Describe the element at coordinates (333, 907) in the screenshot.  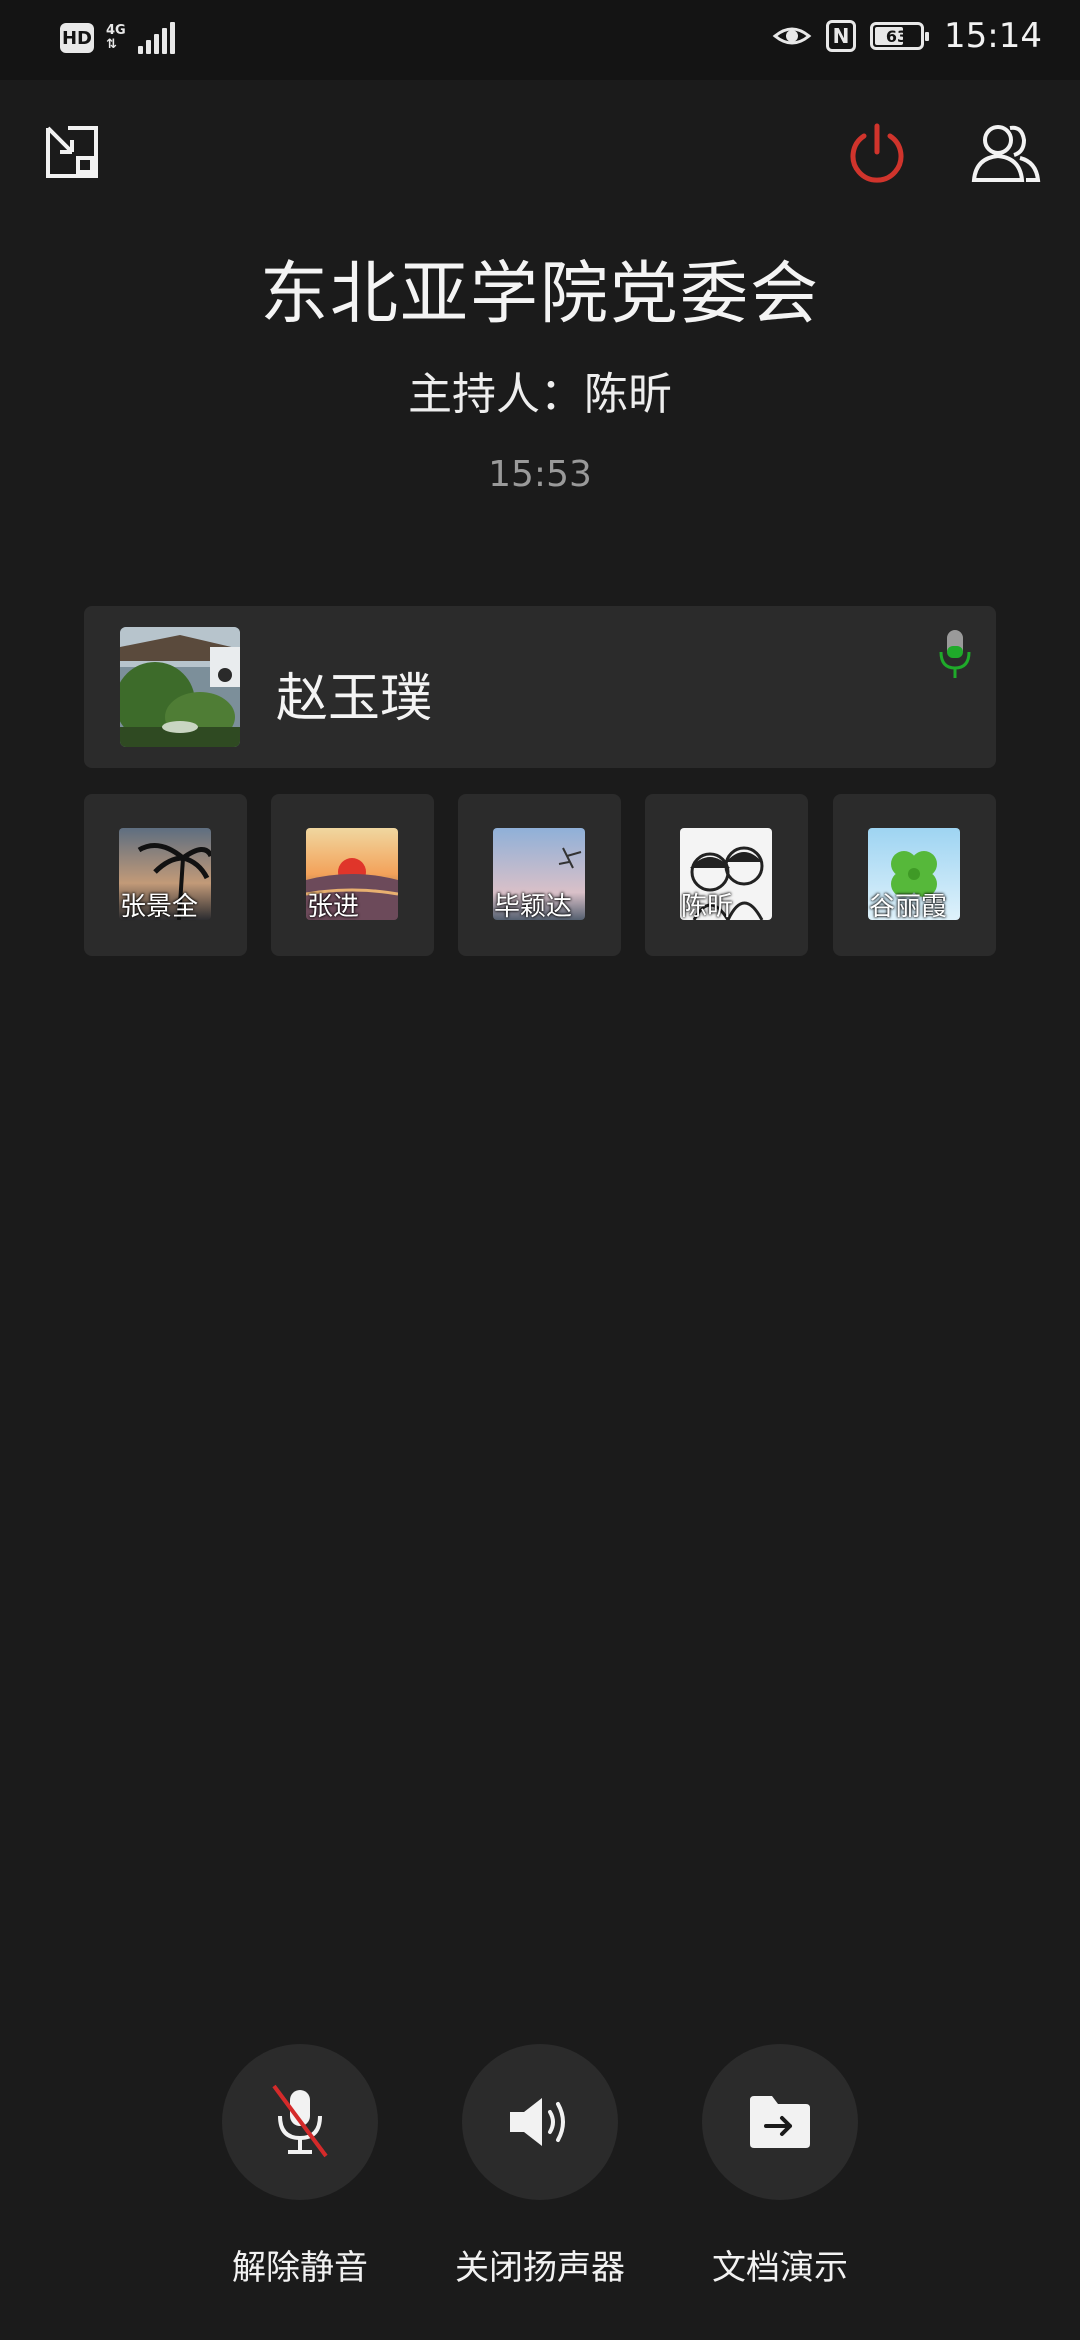
I see `participant-name: 张进` at that location.